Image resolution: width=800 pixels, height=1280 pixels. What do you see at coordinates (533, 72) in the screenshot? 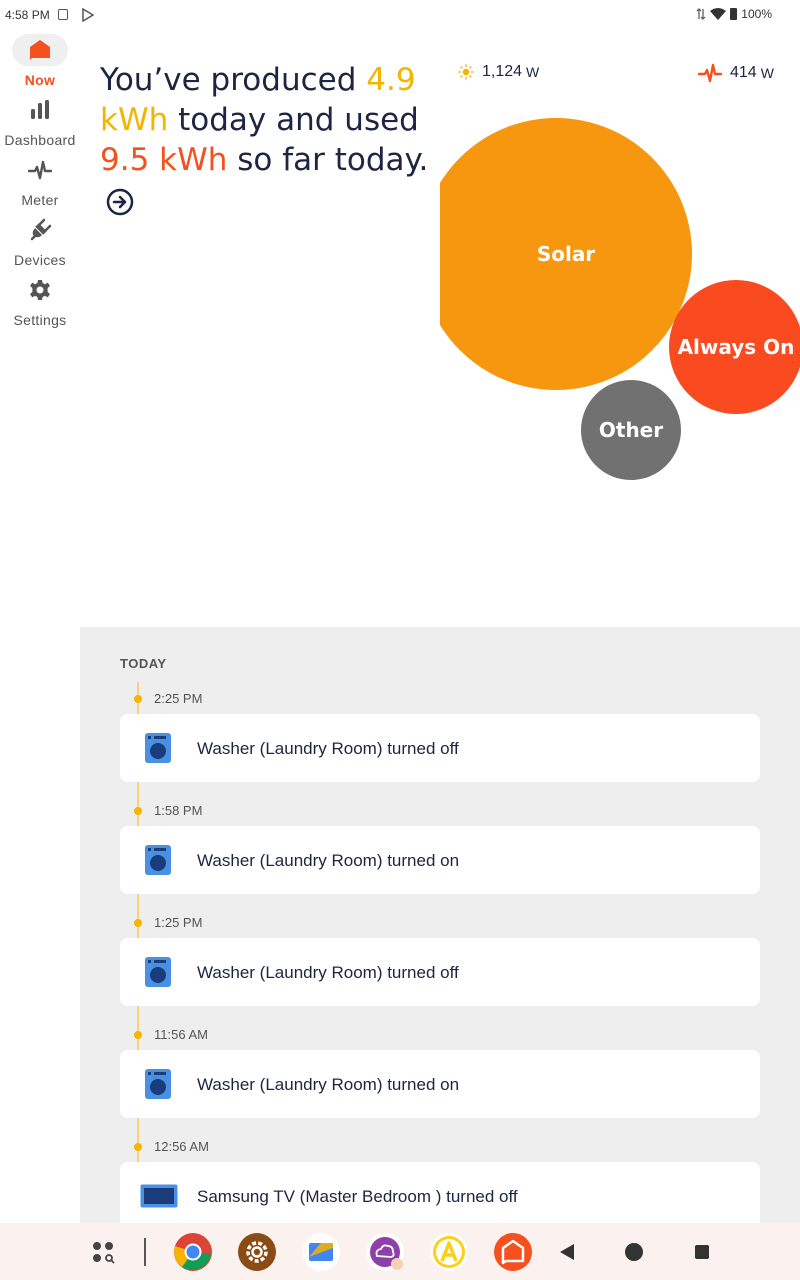
I see `solar-unit: W` at bounding box center [533, 72].